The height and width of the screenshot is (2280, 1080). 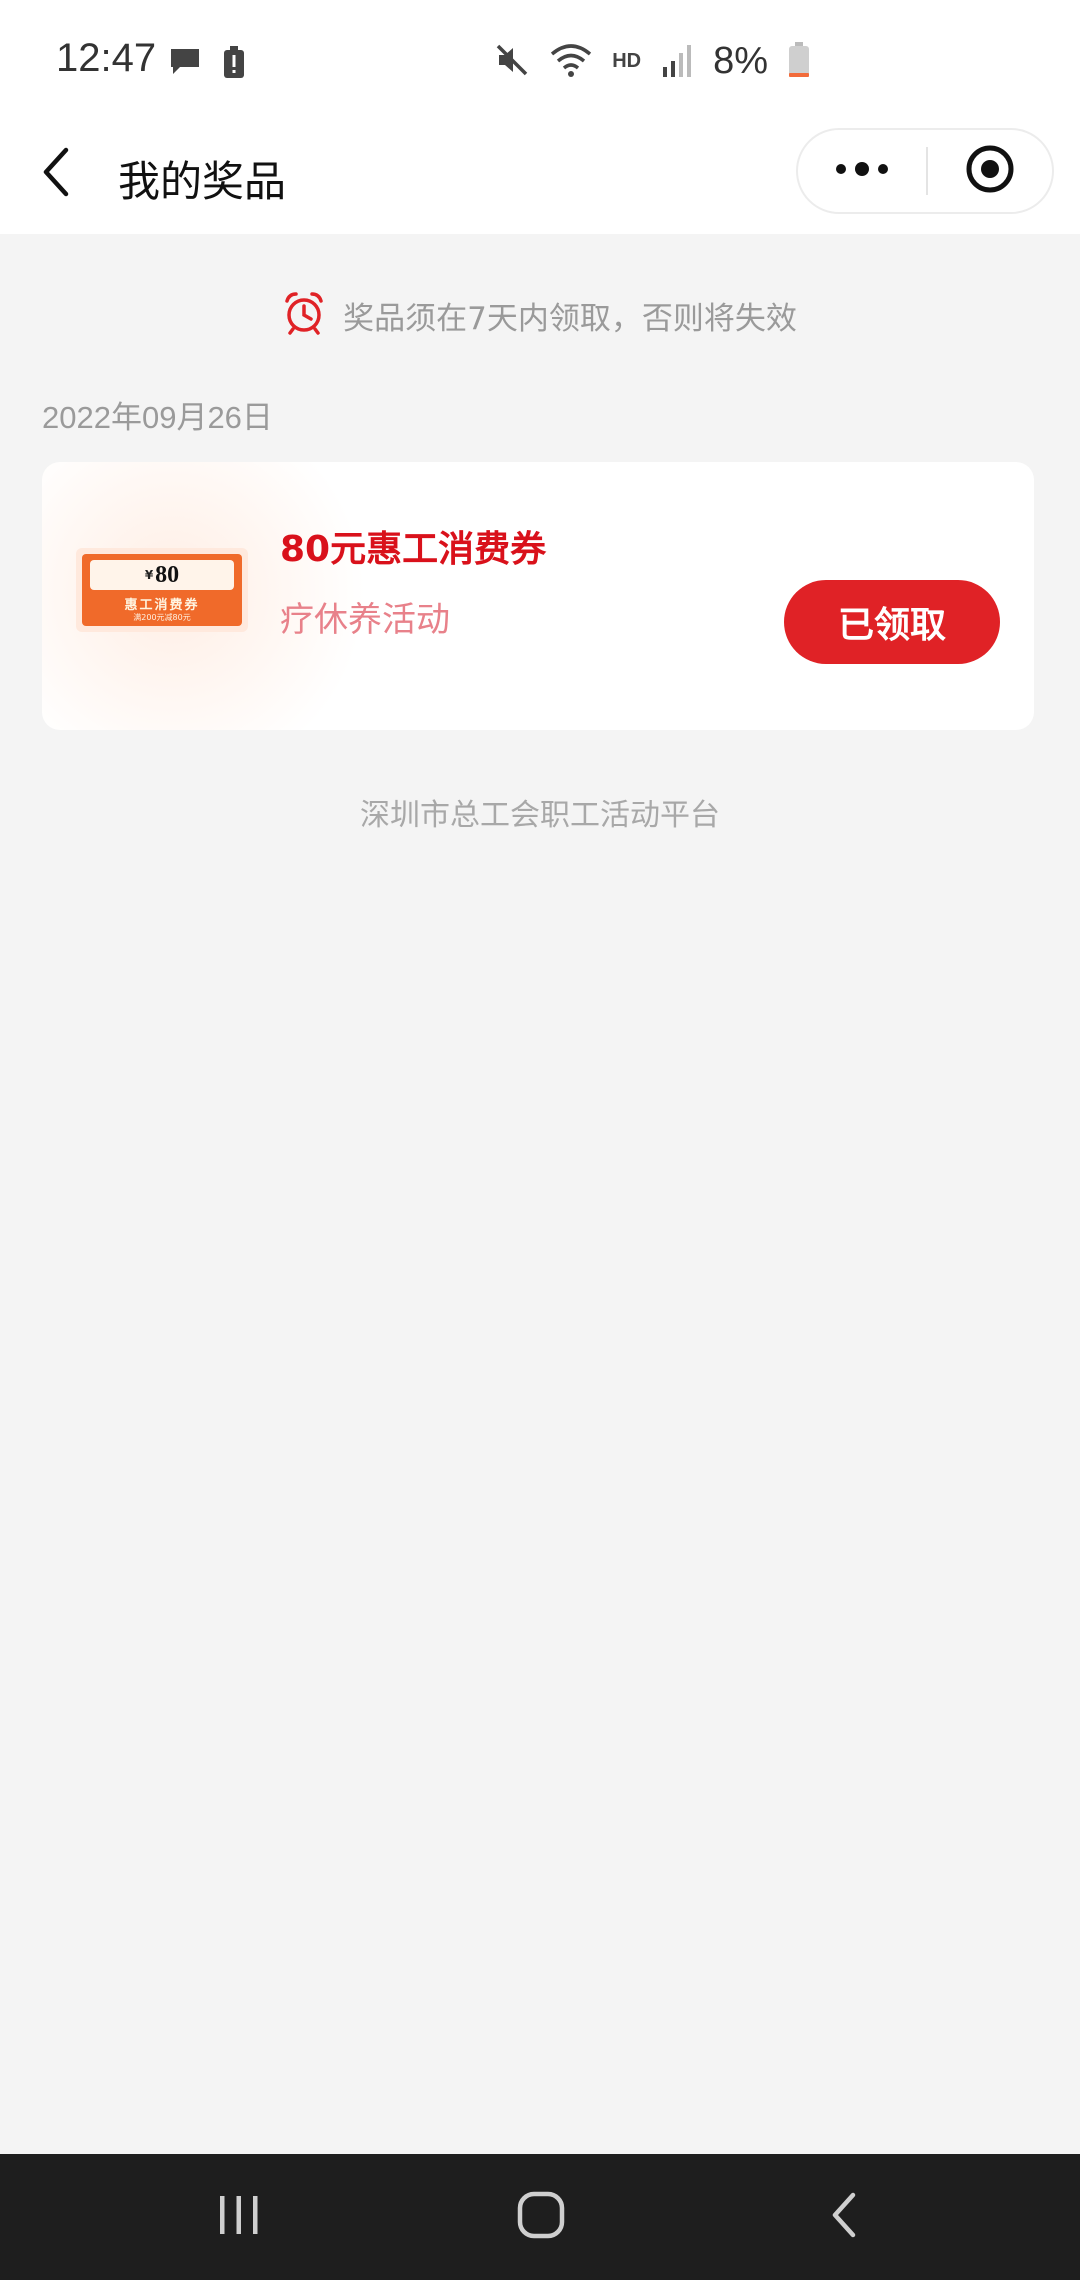 I want to click on target-circle-icon, so click(x=990, y=171).